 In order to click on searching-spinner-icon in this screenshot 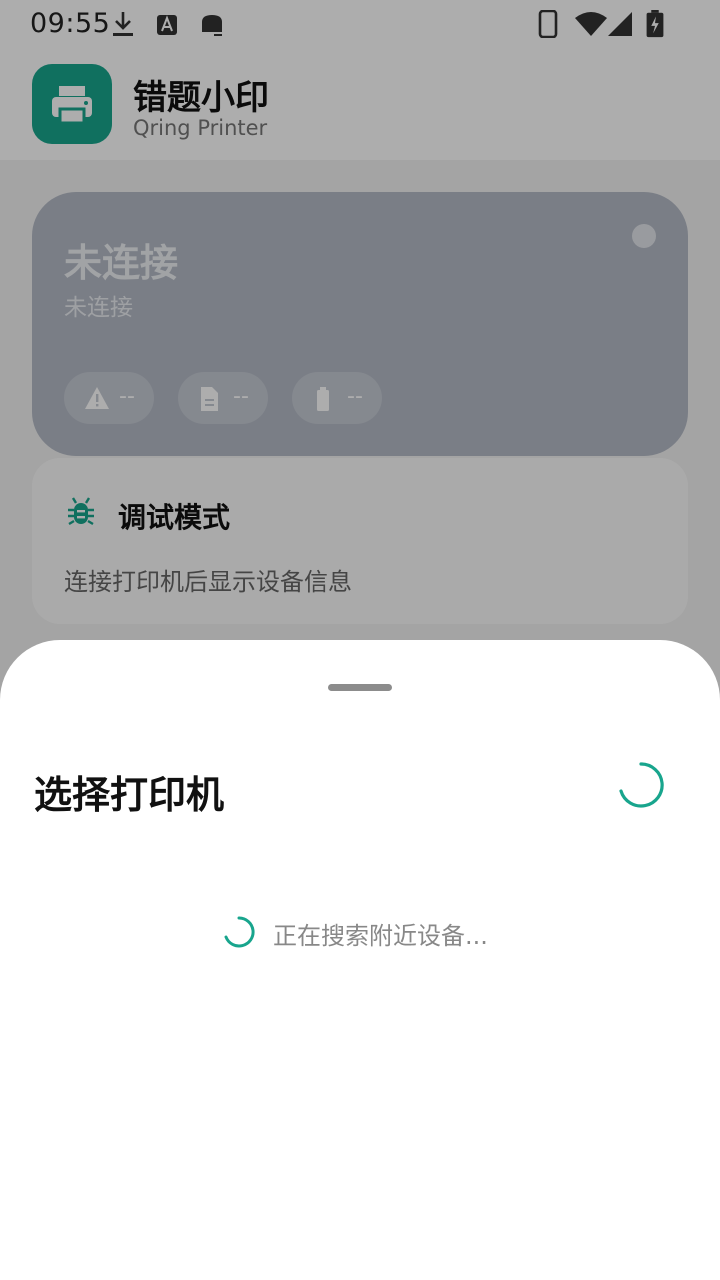, I will do `click(239, 932)`.